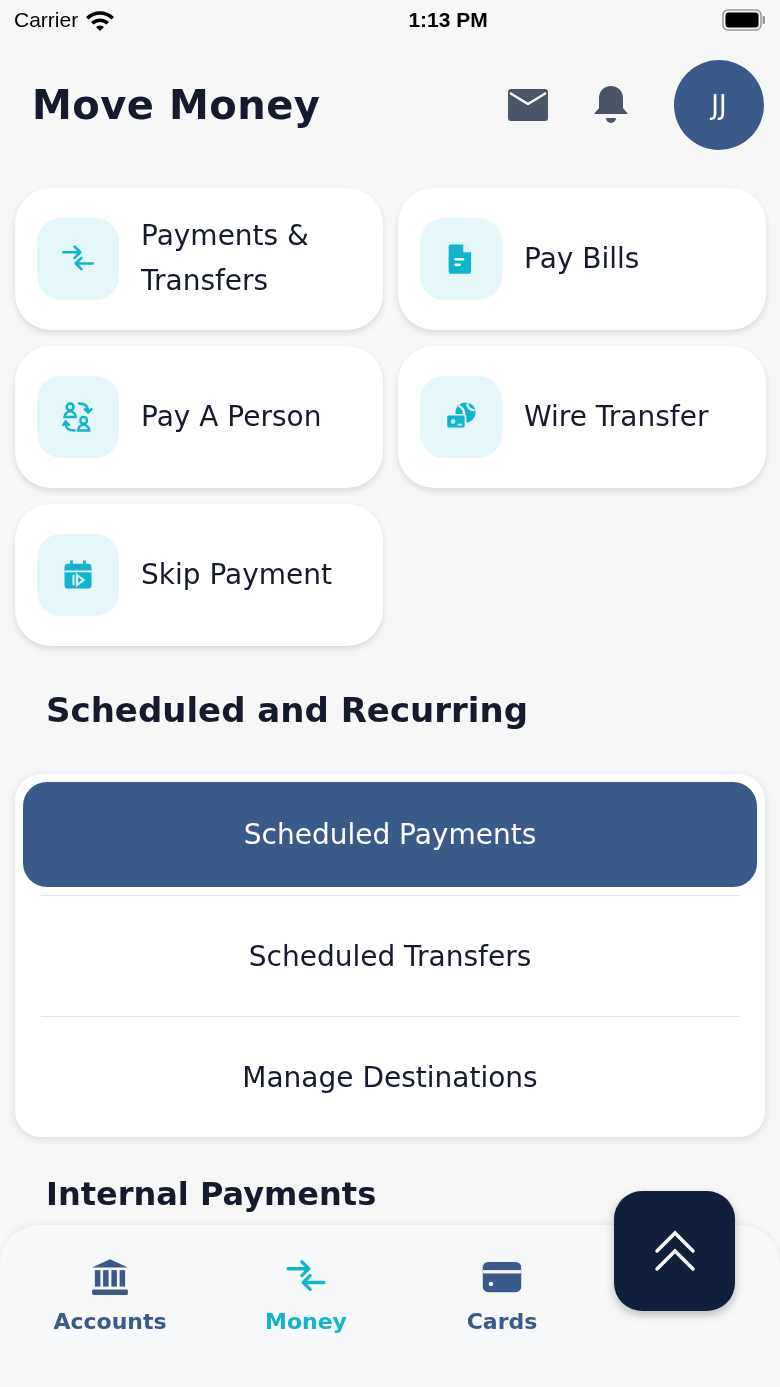 The height and width of the screenshot is (1387, 780). I want to click on scroll-top-button, so click(674, 1251).